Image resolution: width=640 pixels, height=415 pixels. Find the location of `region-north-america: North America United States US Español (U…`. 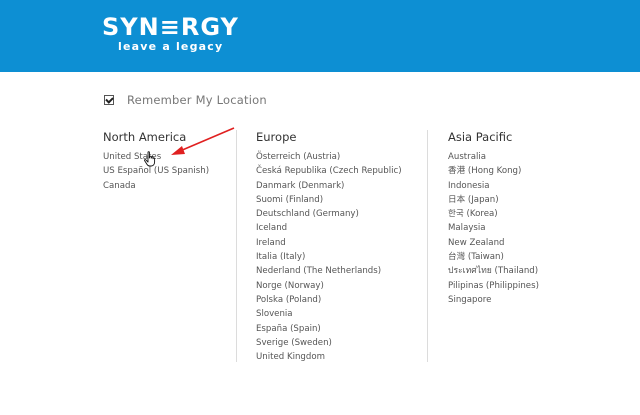

region-north-america: North America United States US Español (U… is located at coordinates (156, 161).